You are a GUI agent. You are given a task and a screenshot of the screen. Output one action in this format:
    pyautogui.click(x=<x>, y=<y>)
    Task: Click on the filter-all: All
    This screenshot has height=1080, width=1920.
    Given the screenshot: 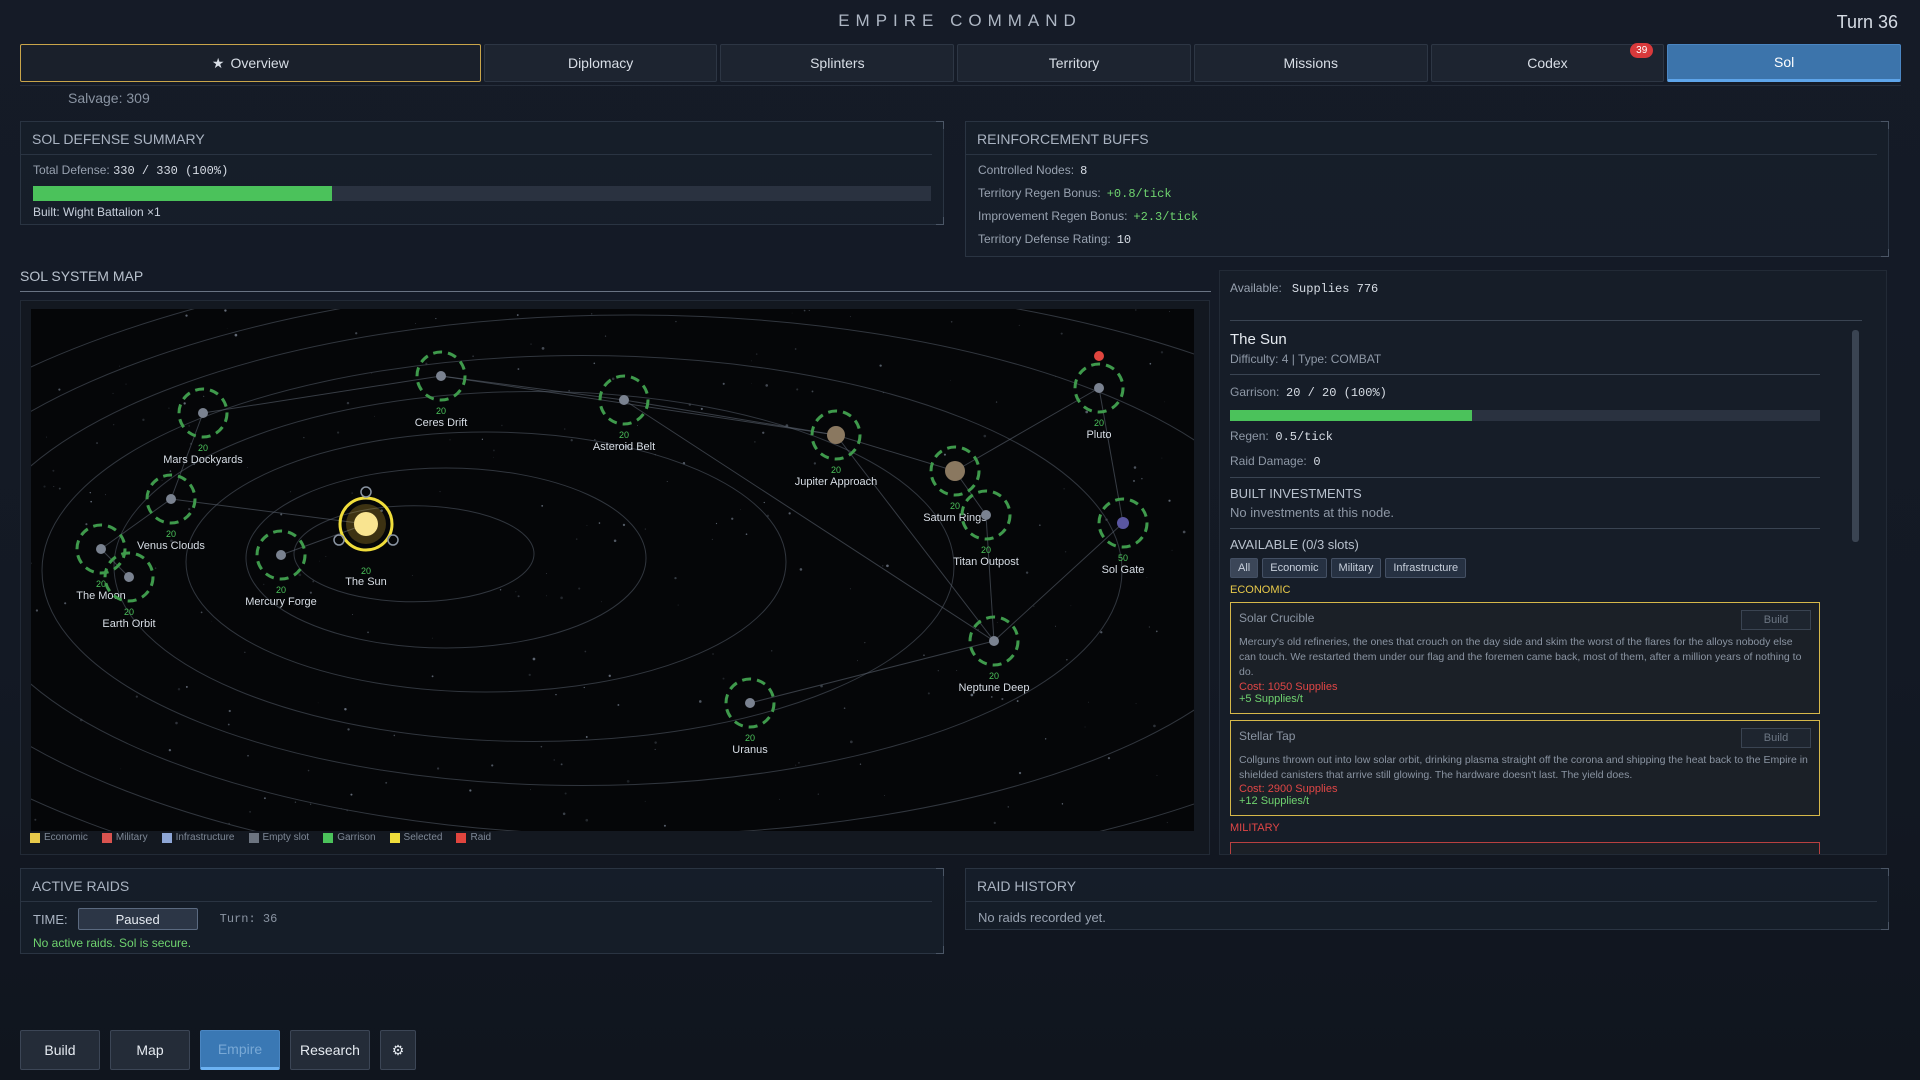 What is the action you would take?
    pyautogui.click(x=1244, y=568)
    